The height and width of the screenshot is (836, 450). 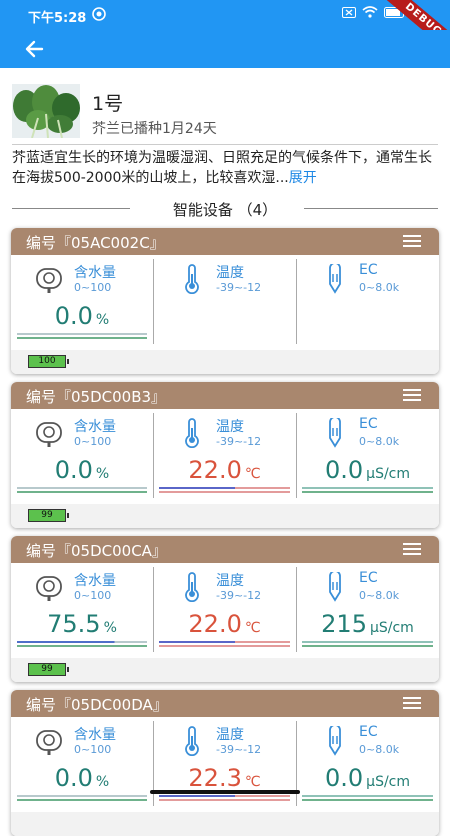 What do you see at coordinates (74, 624) in the screenshot?
I see `moisture-value: 75.5` at bounding box center [74, 624].